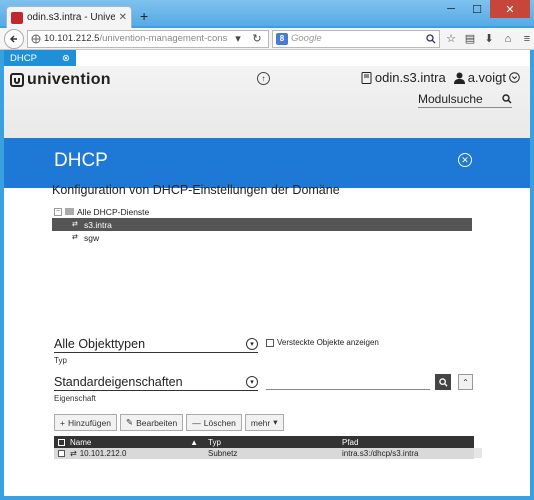 Image resolution: width=534 pixels, height=500 pixels. I want to click on upload-icon: ↑, so click(263, 78).